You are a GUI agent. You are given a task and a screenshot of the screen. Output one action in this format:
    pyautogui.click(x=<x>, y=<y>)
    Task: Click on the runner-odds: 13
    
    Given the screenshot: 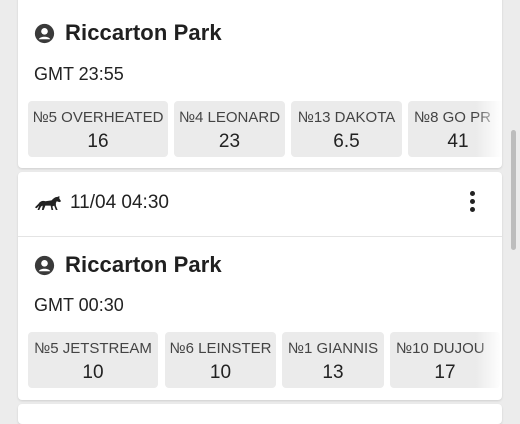 What is the action you would take?
    pyautogui.click(x=333, y=372)
    